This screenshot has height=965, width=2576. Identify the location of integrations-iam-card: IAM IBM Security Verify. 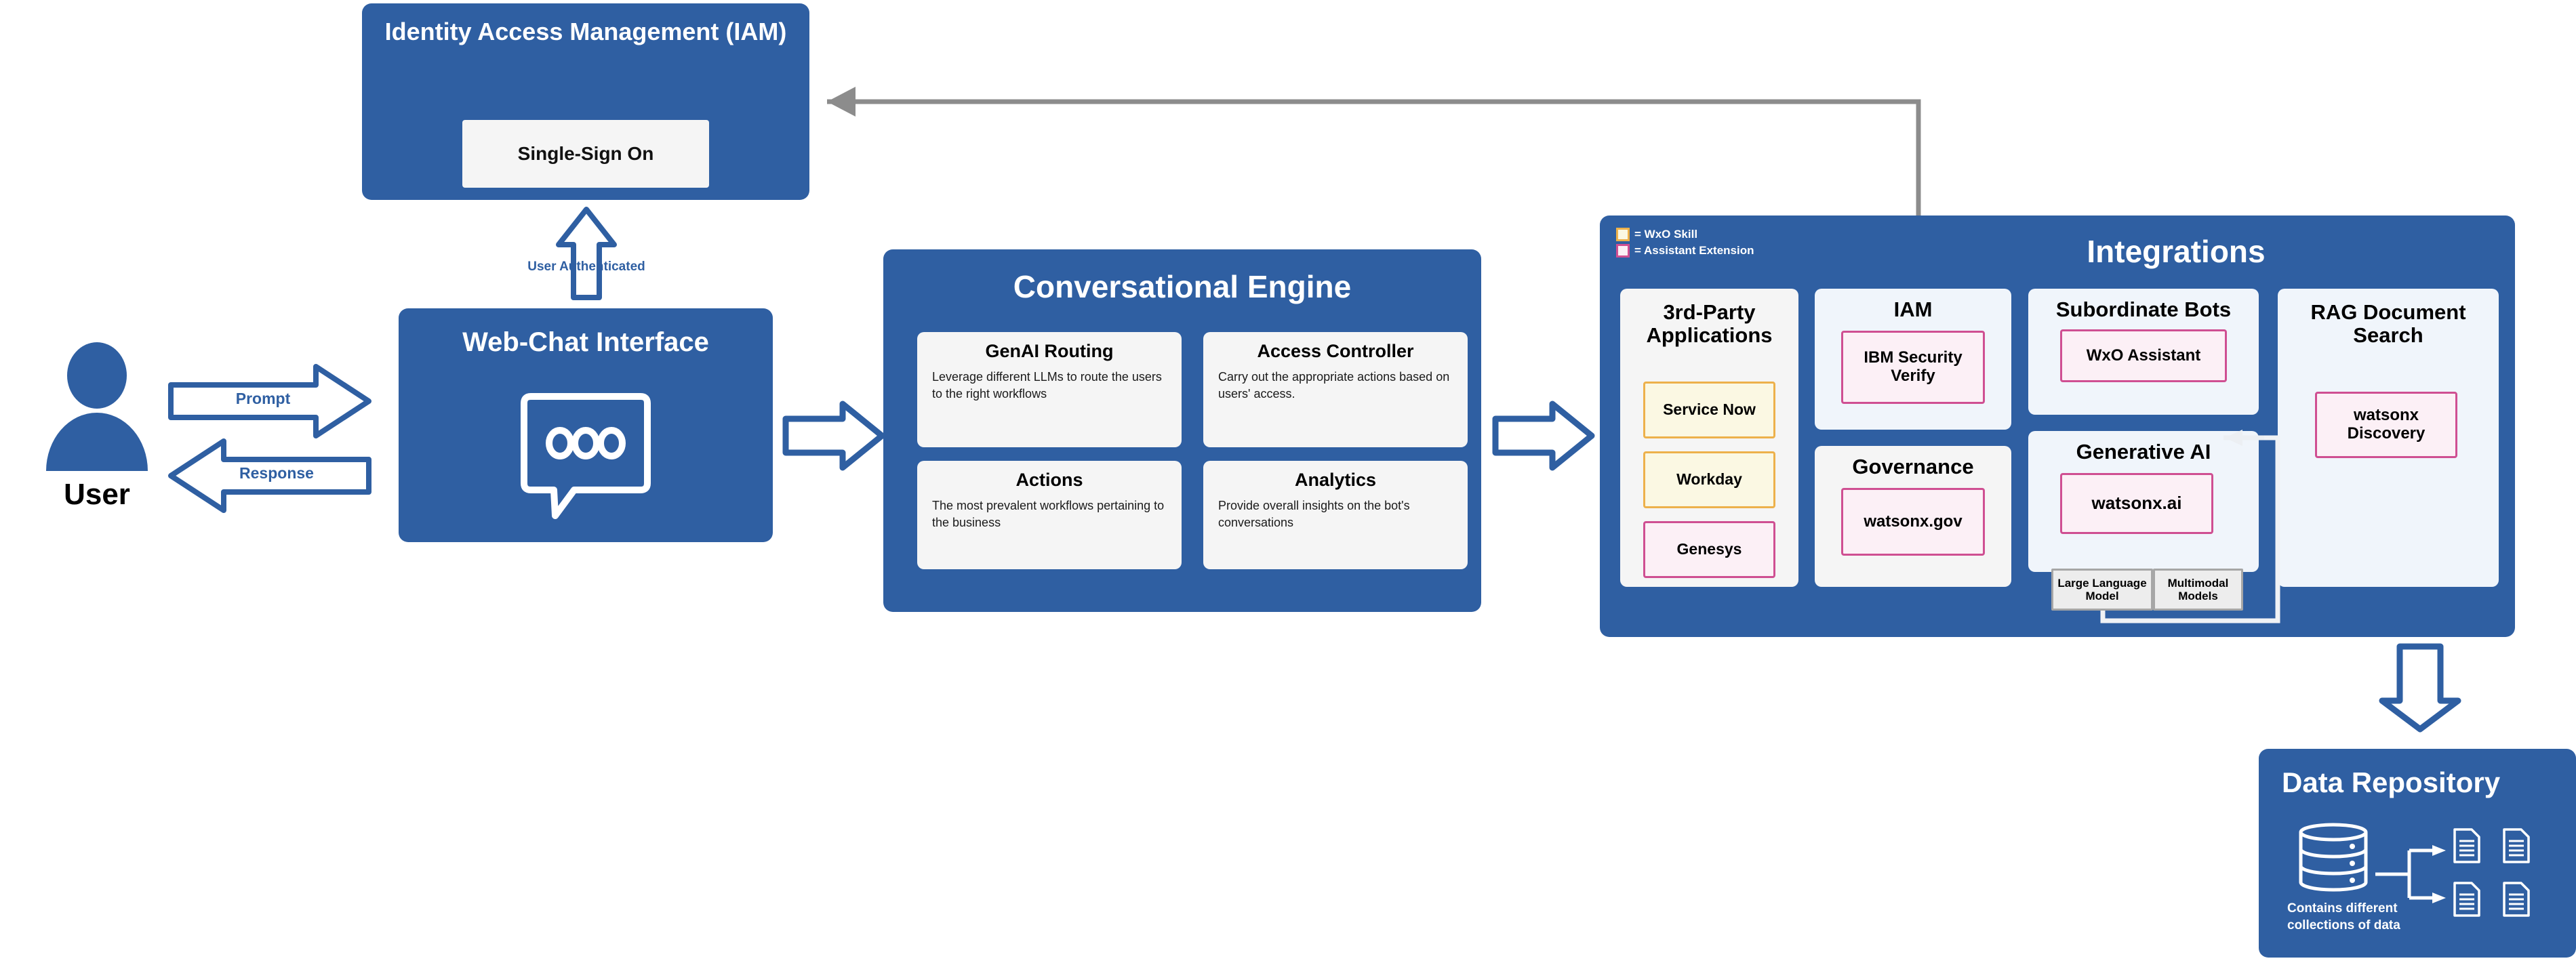
(1913, 360).